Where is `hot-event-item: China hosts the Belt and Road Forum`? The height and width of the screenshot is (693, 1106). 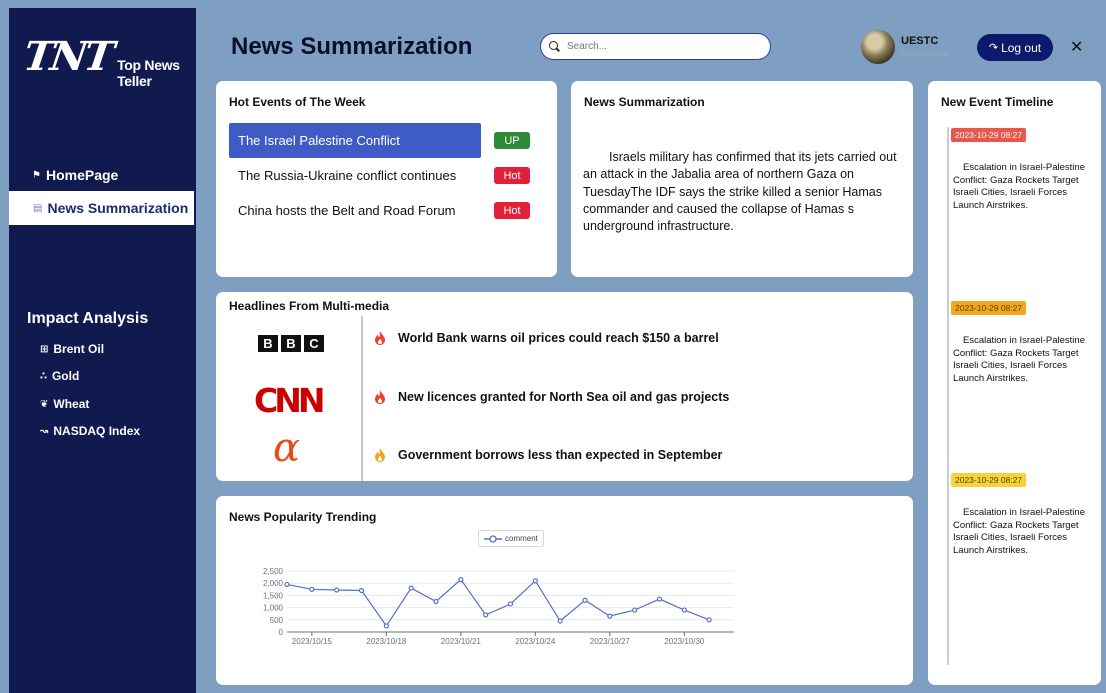 hot-event-item: China hosts the Belt and Road Forum is located at coordinates (355, 210).